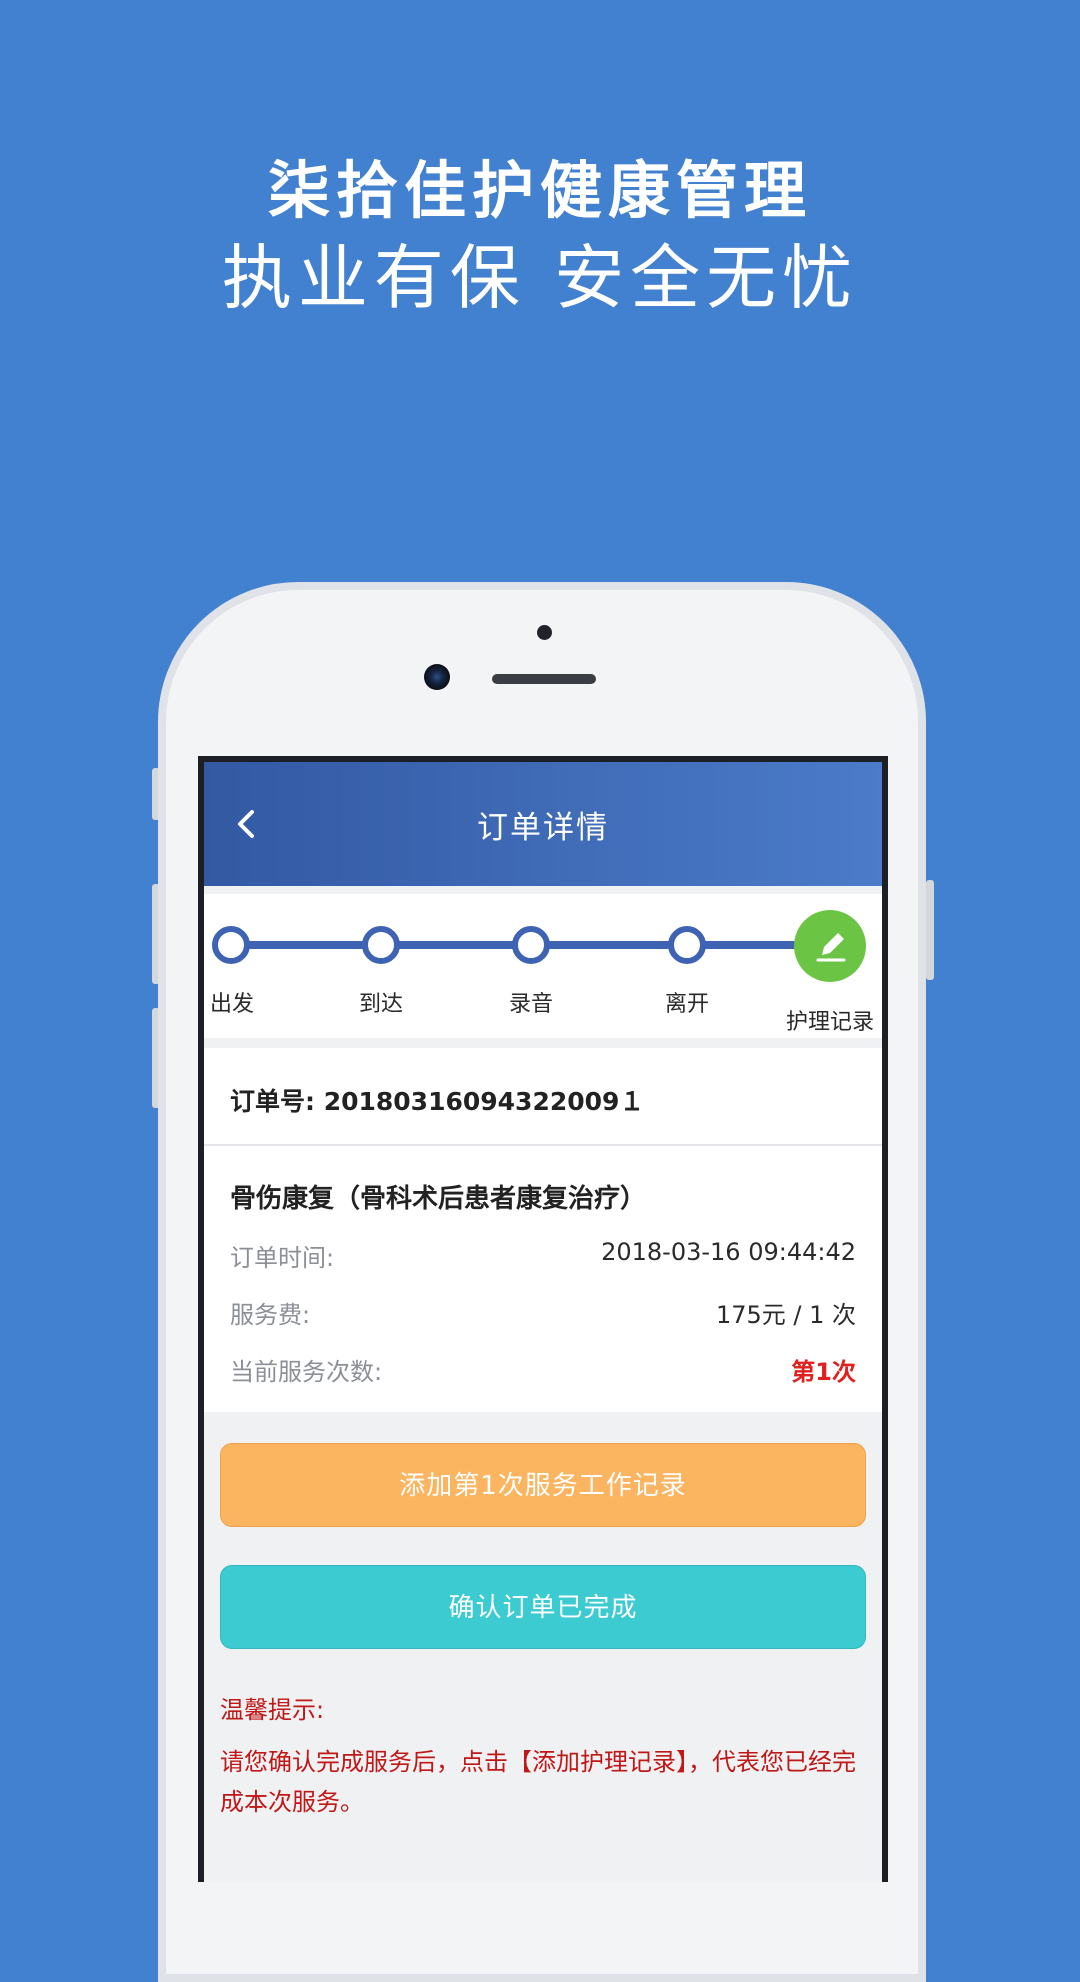  What do you see at coordinates (437, 677) in the screenshot?
I see `phone-camera` at bounding box center [437, 677].